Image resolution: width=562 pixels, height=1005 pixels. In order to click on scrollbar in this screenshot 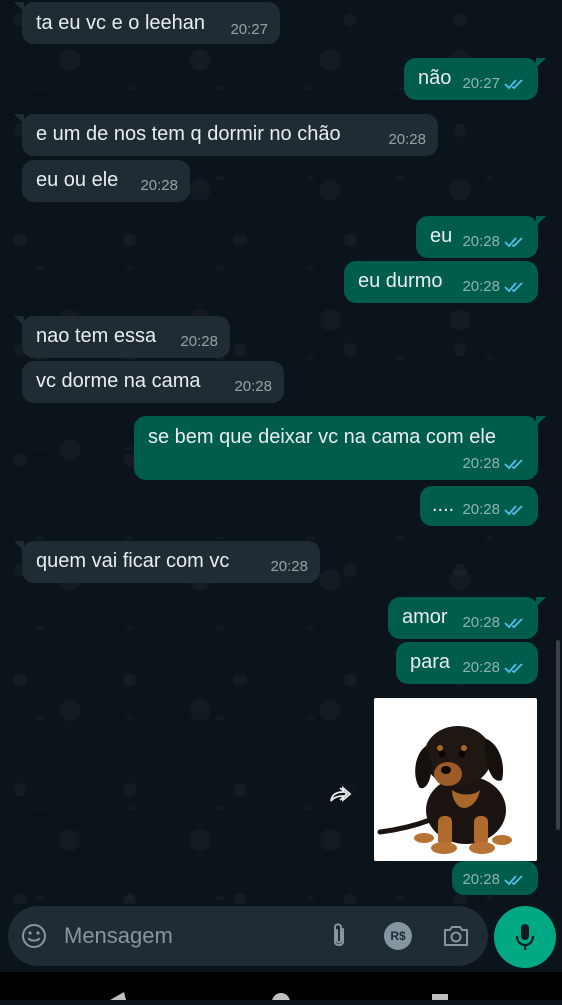, I will do `click(558, 735)`.